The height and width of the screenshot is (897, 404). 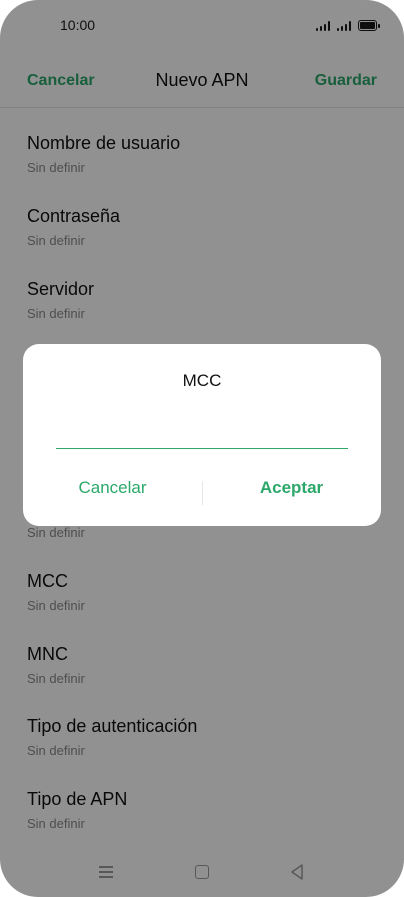 What do you see at coordinates (202, 380) in the screenshot?
I see `dialog-title: MCC` at bounding box center [202, 380].